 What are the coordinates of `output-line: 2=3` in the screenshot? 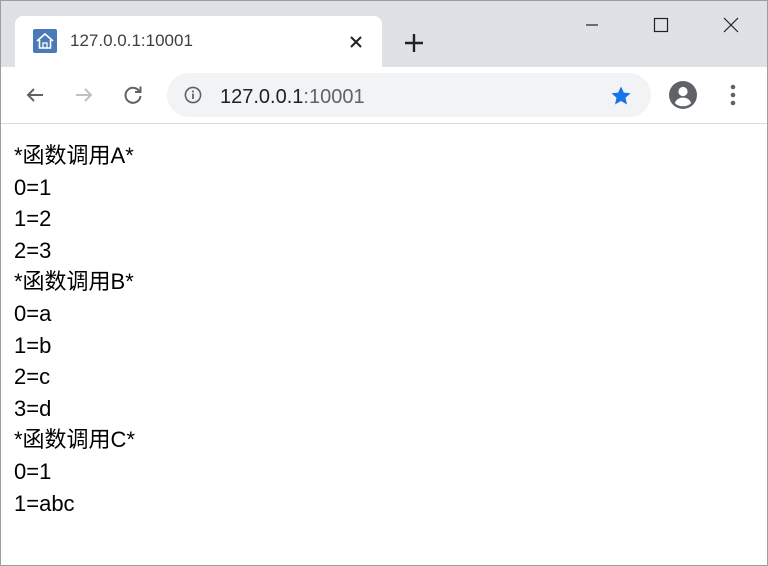 It's located at (33, 250).